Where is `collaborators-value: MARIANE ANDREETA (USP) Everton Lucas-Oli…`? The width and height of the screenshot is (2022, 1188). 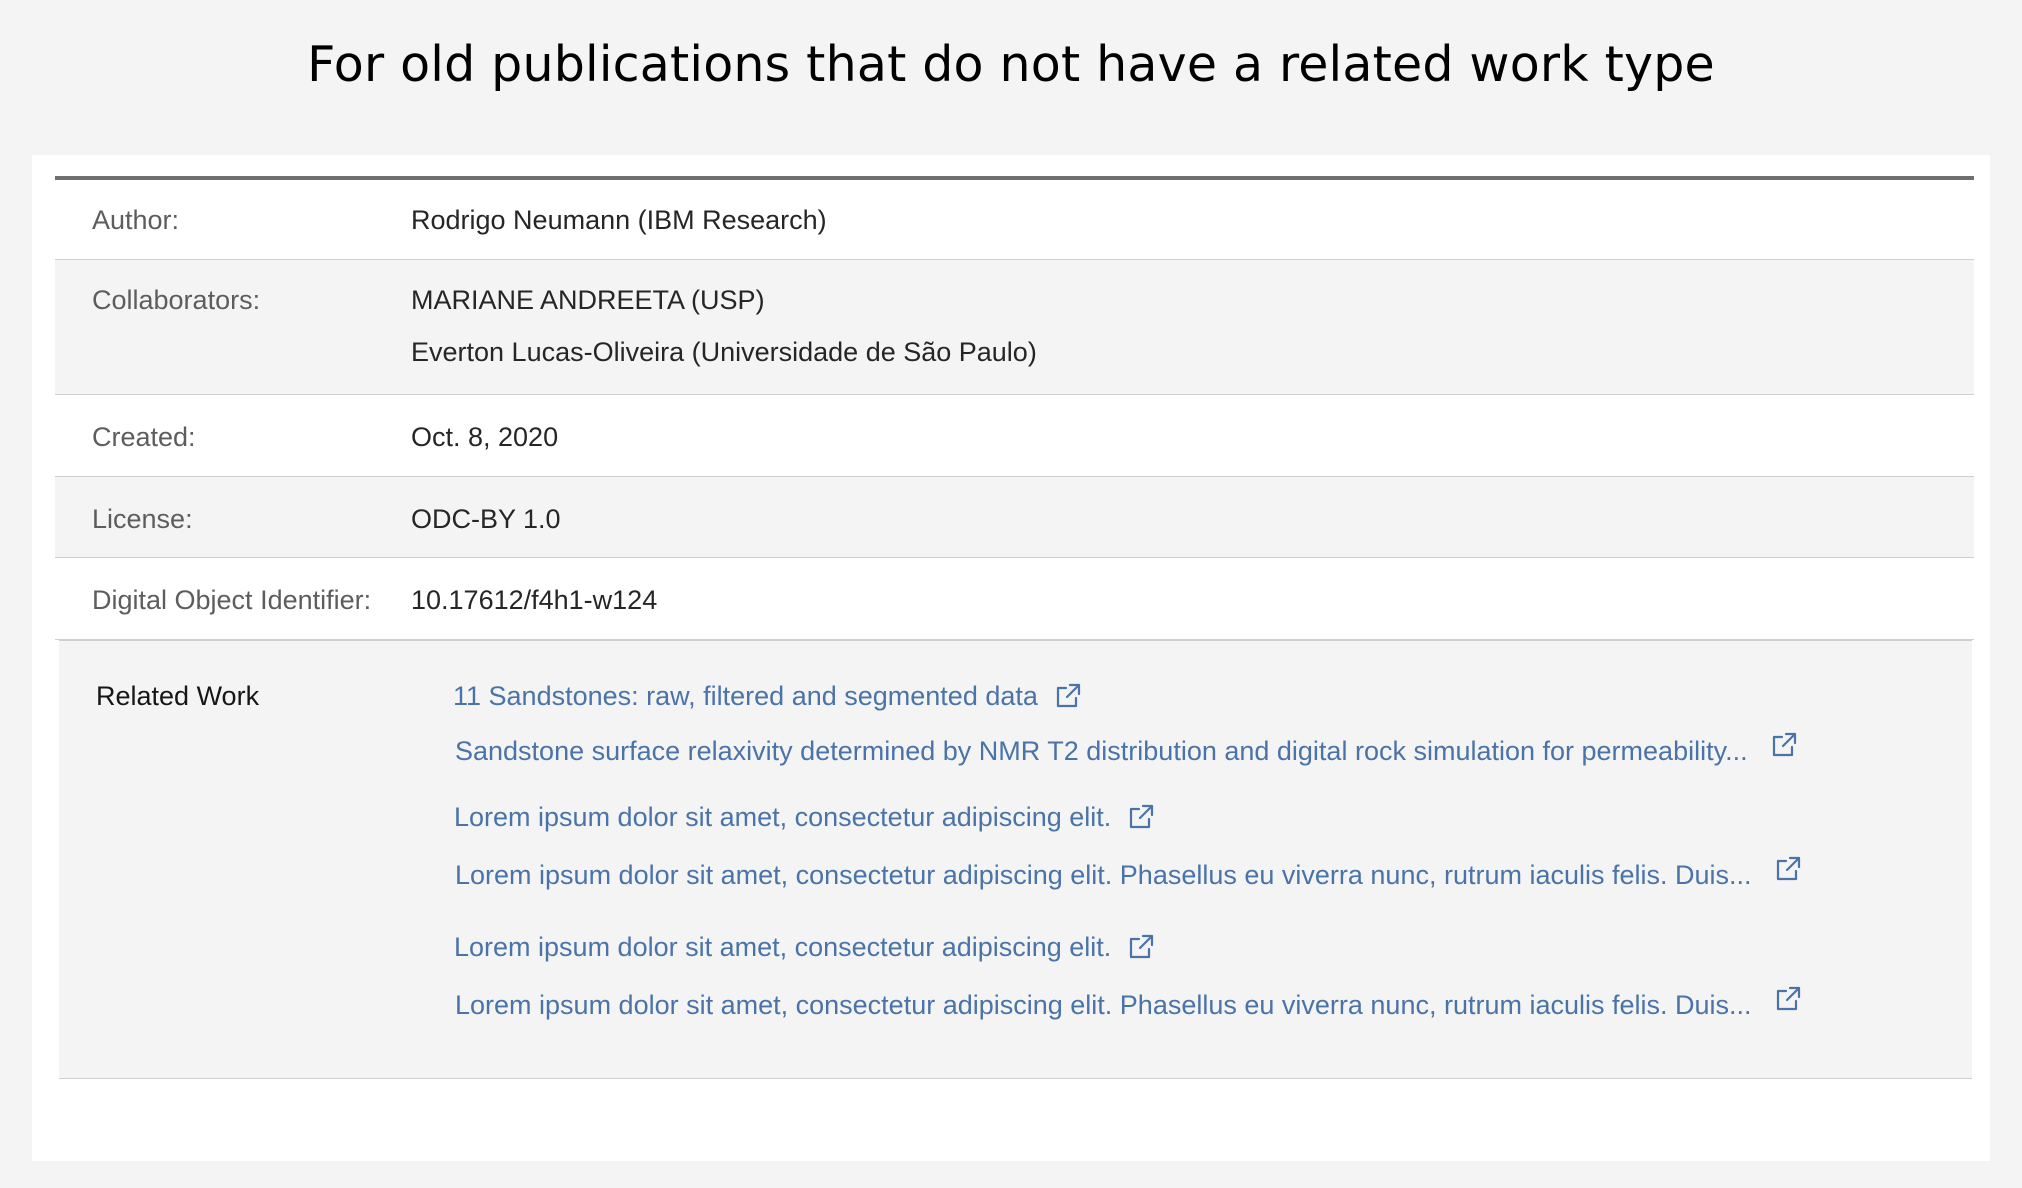
collaborators-value: MARIANE ANDREETA (USP) Everton Lucas-Oli… is located at coordinates (1192, 327).